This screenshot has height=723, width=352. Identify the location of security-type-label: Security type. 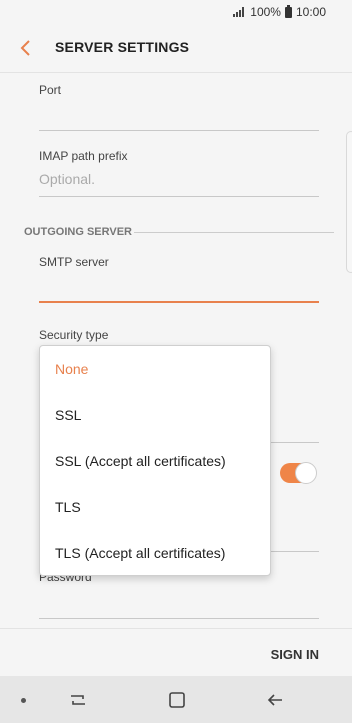
(74, 335).